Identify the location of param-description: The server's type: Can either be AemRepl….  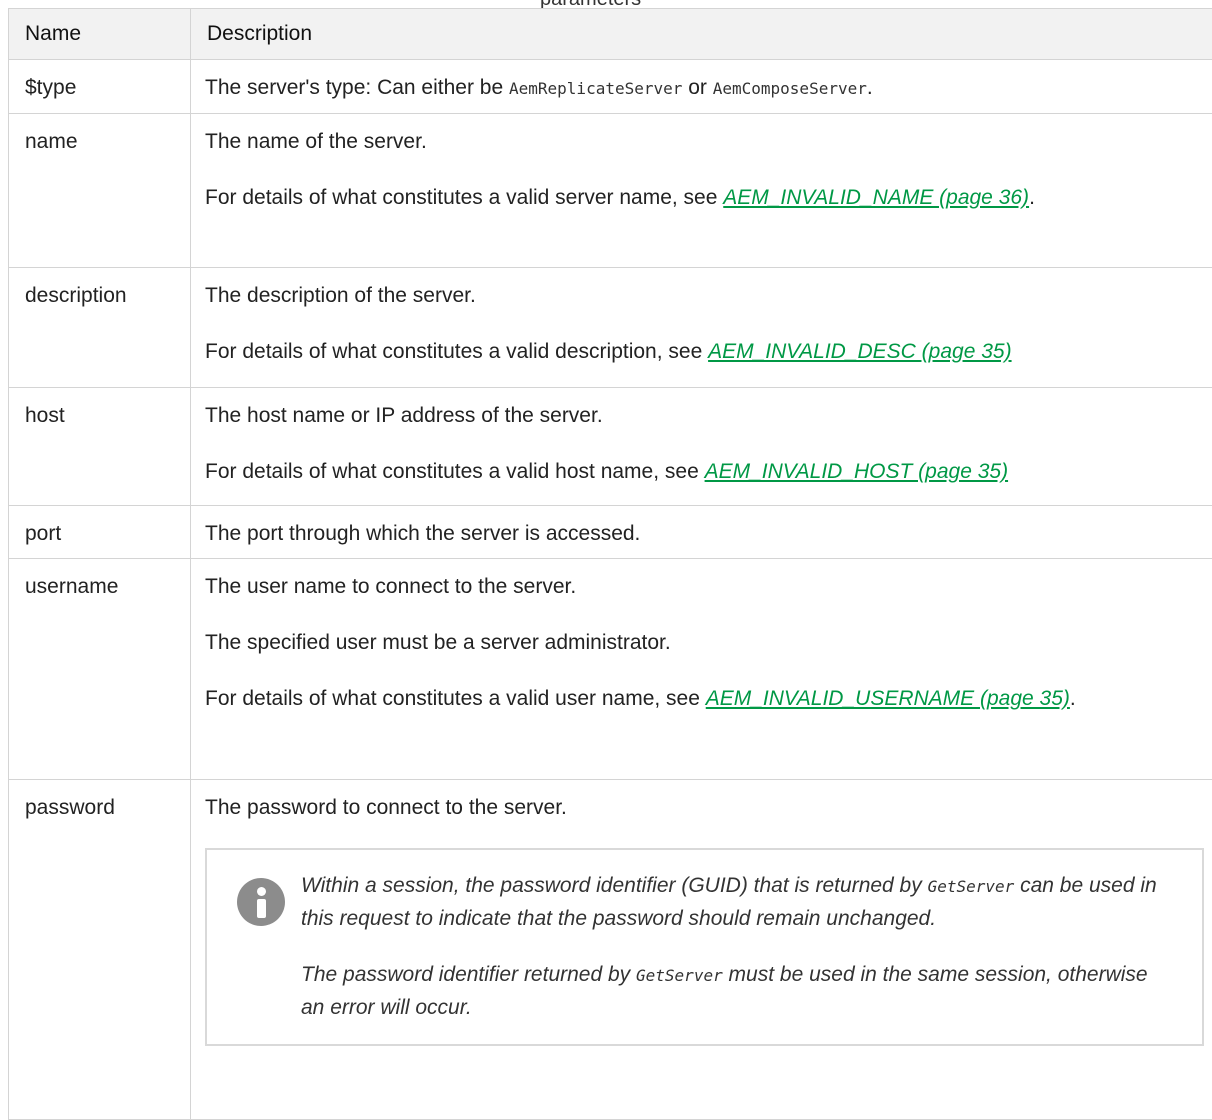
(701, 87).